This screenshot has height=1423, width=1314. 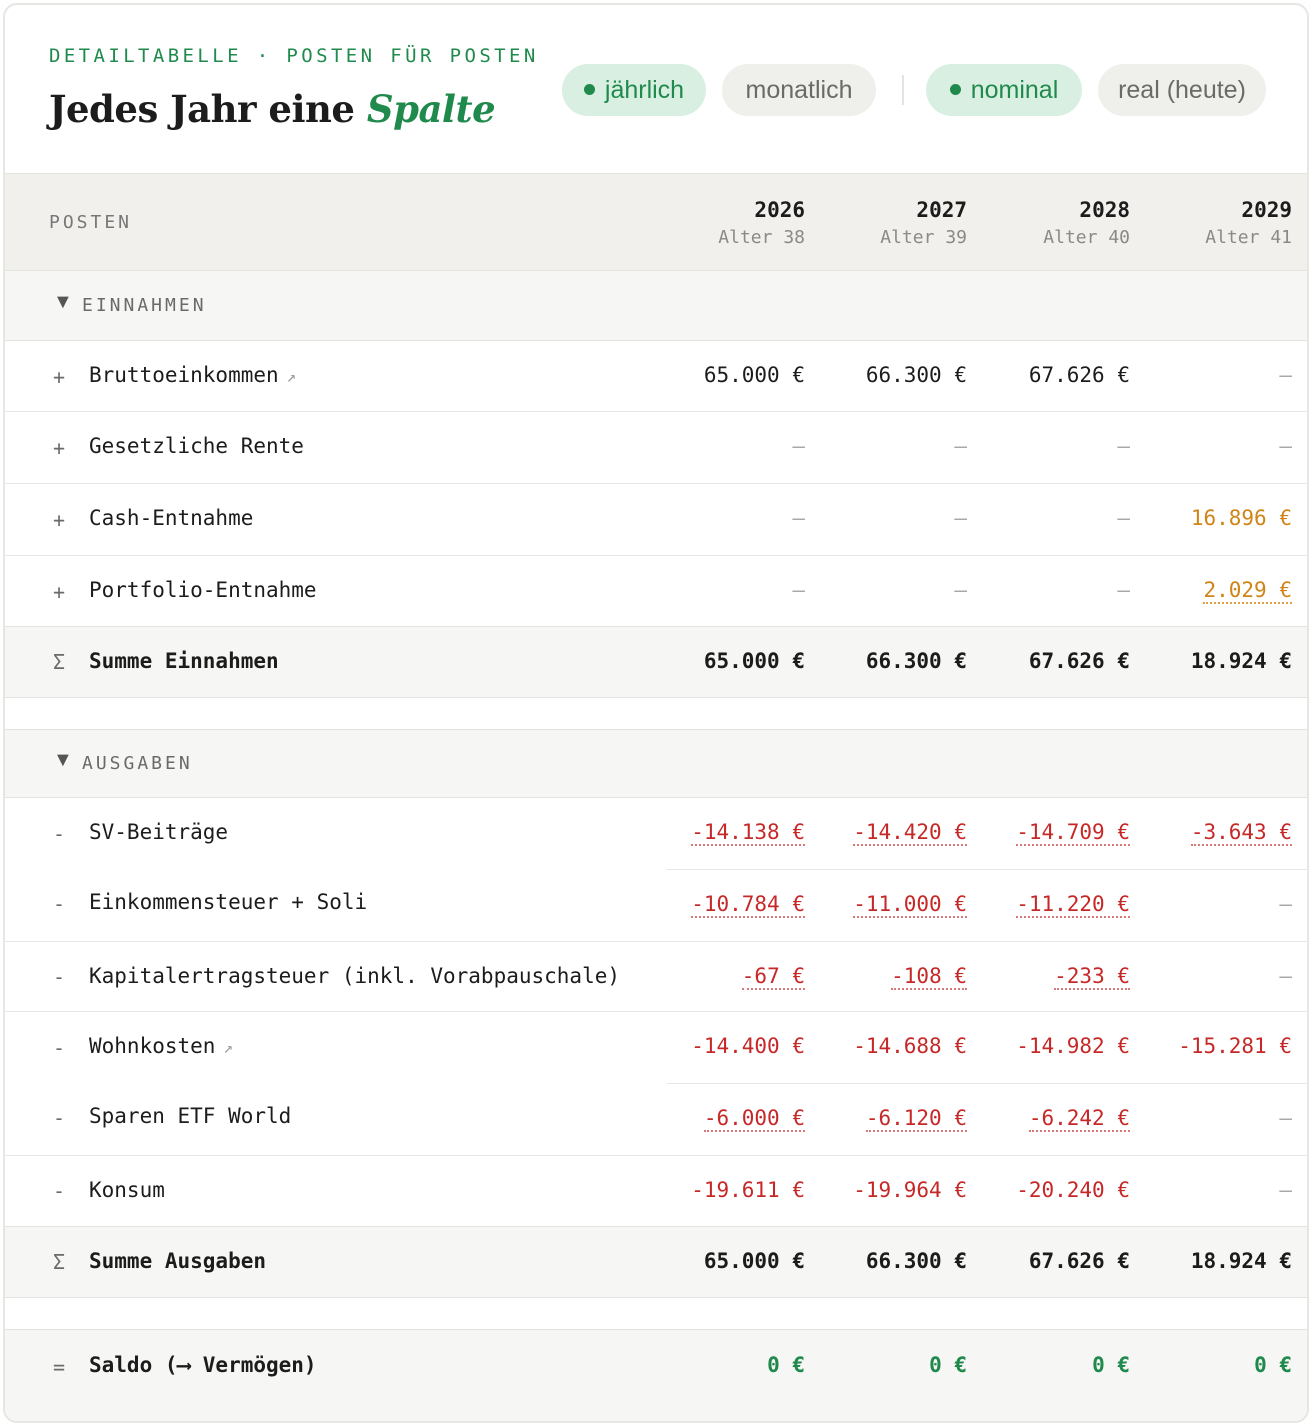 I want to click on row-label: Einkommensteuer + Soli, so click(x=228, y=902).